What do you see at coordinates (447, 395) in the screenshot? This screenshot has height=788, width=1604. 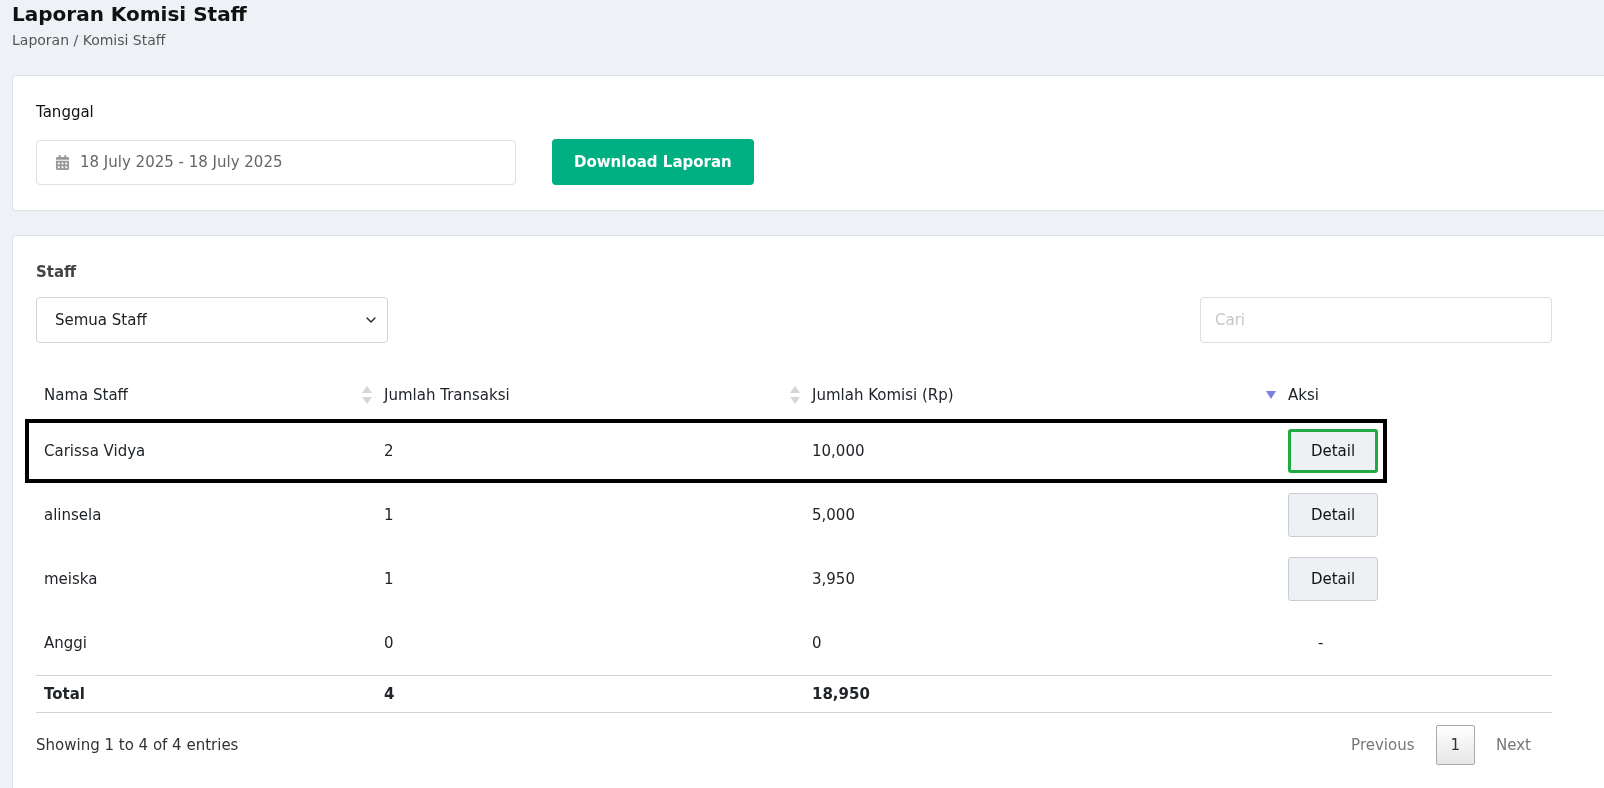 I see `column-header: Jumlah Transaksi` at bounding box center [447, 395].